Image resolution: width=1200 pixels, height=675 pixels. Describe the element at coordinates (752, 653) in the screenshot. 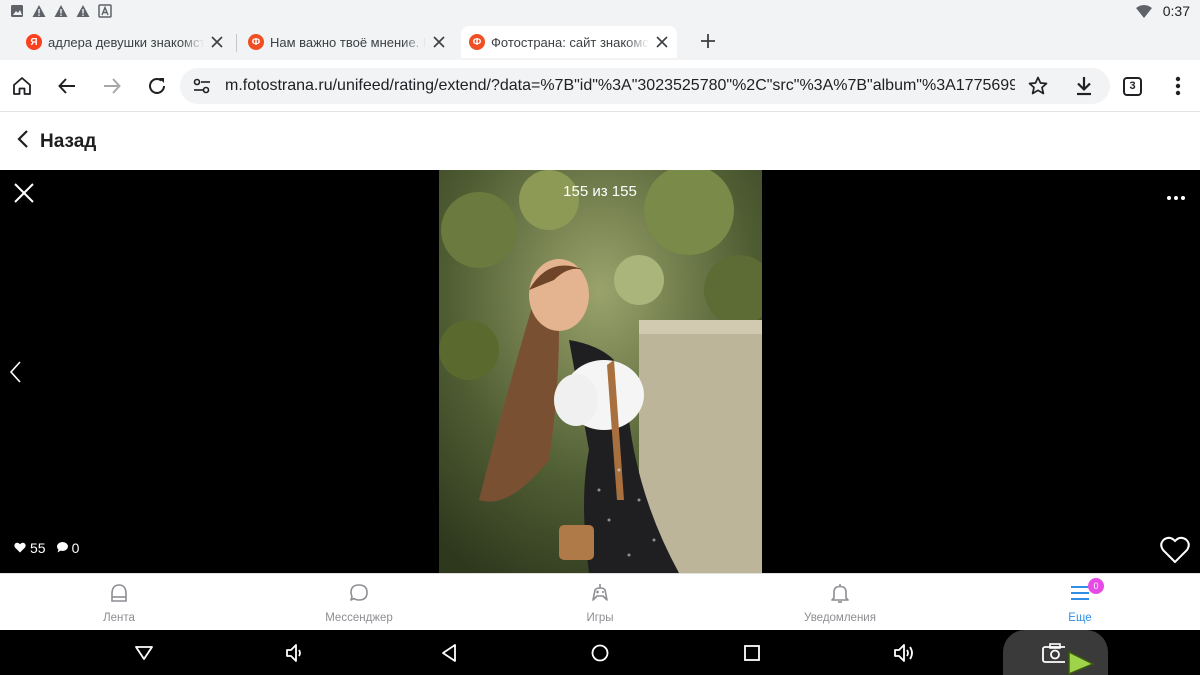

I see `recents-square-icon` at that location.